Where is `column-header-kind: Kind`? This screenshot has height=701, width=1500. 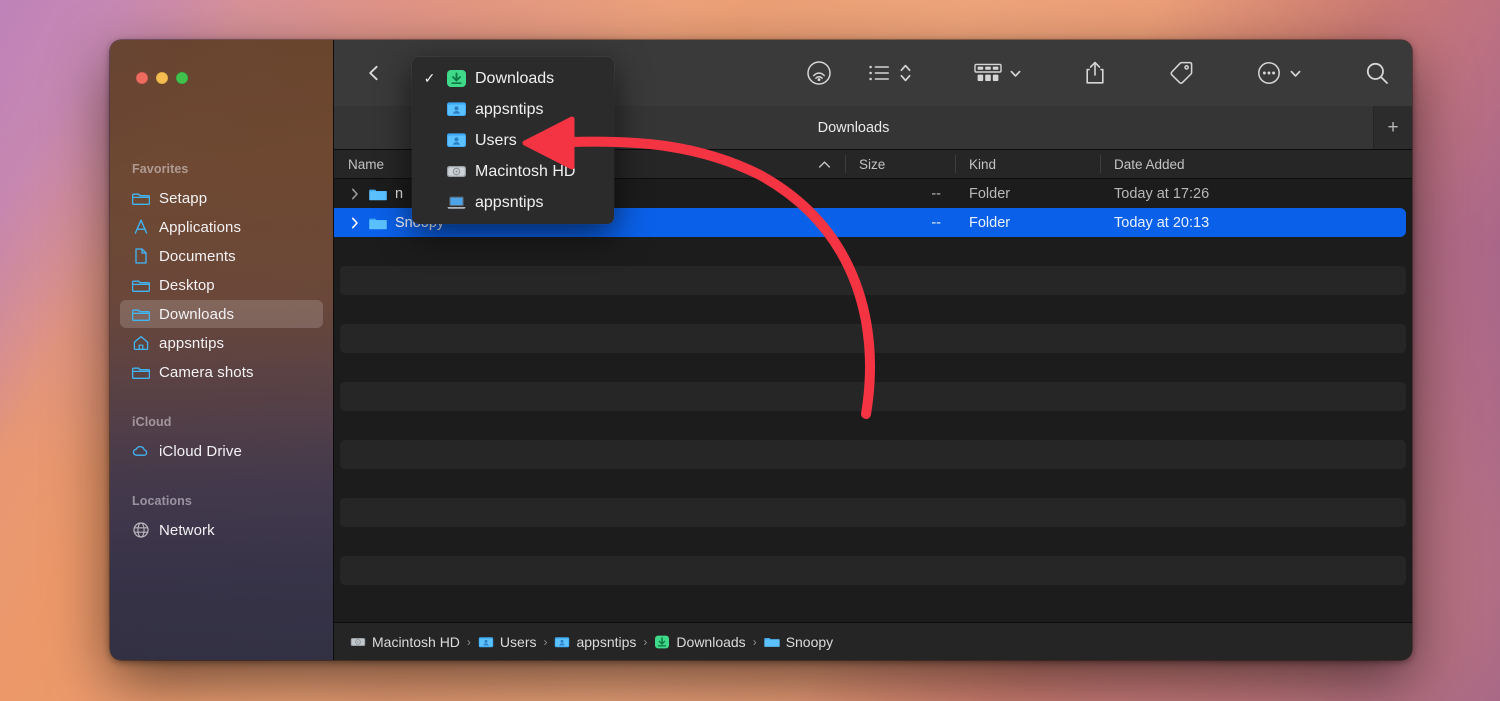
column-header-kind: Kind is located at coordinates (1027, 164).